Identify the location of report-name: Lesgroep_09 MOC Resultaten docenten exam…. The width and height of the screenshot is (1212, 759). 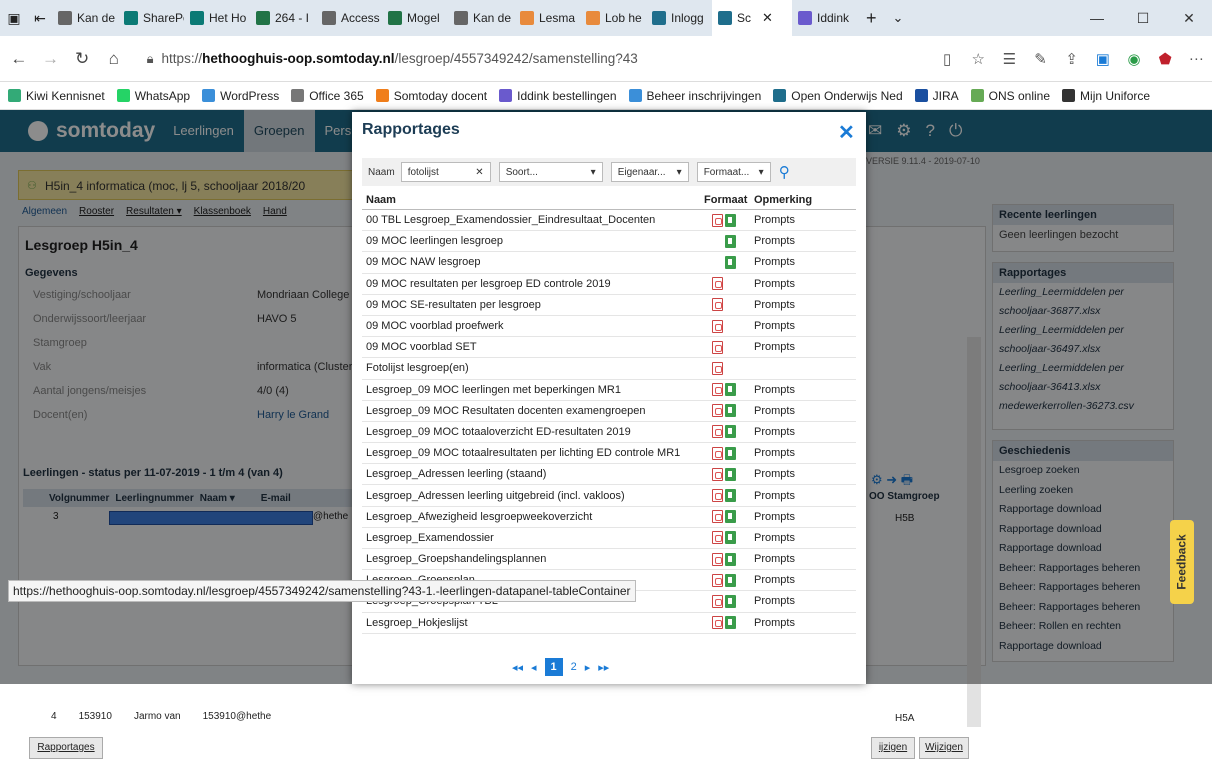
(533, 411).